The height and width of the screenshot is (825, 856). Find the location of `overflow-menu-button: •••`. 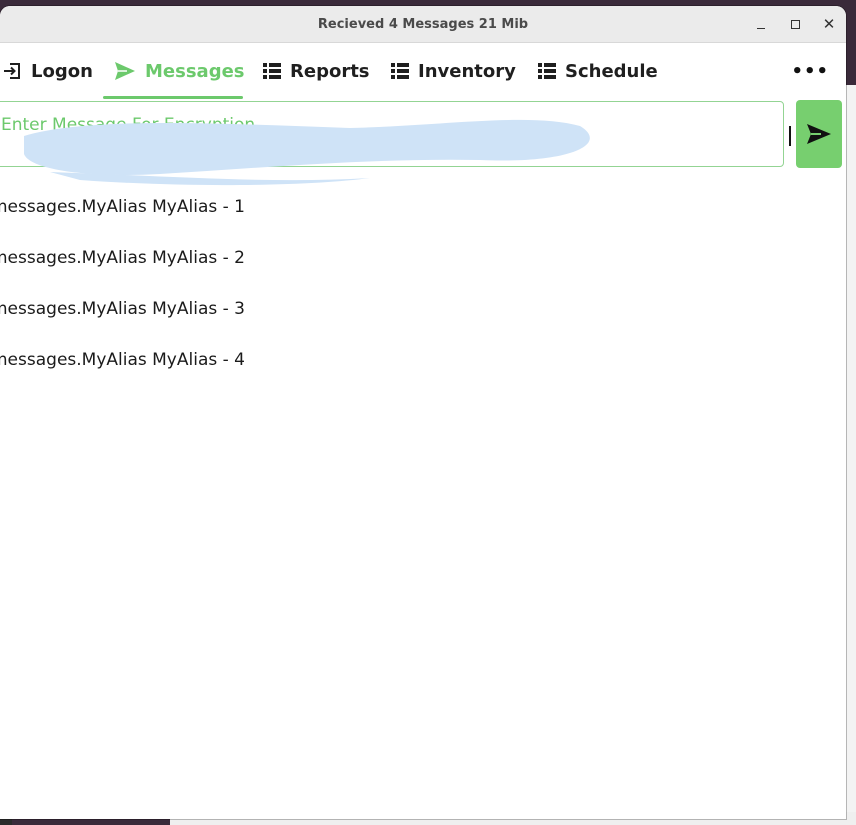

overflow-menu-button: ••• is located at coordinates (810, 71).